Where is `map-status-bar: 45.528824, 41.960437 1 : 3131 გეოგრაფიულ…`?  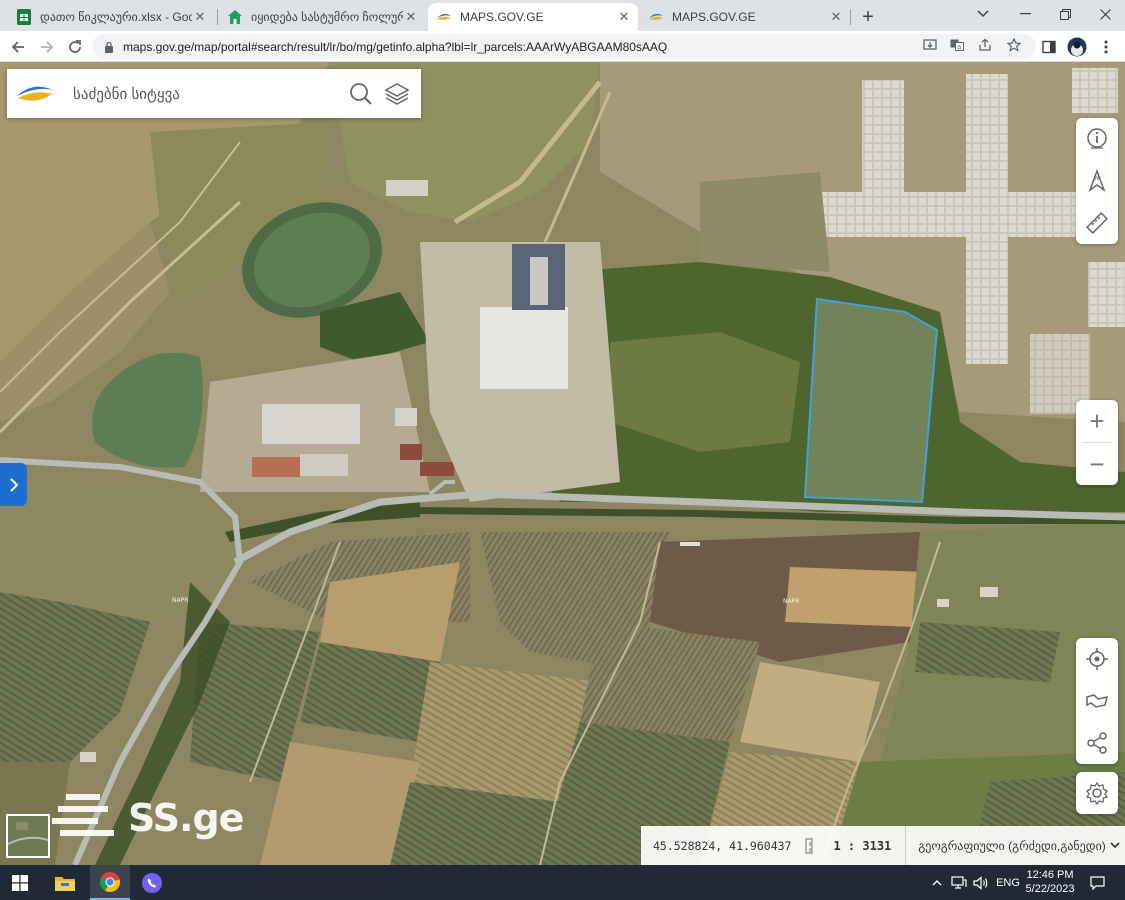
map-status-bar: 45.528824, 41.960437 1 : 3131 გეოგრაფიულ… is located at coordinates (883, 845).